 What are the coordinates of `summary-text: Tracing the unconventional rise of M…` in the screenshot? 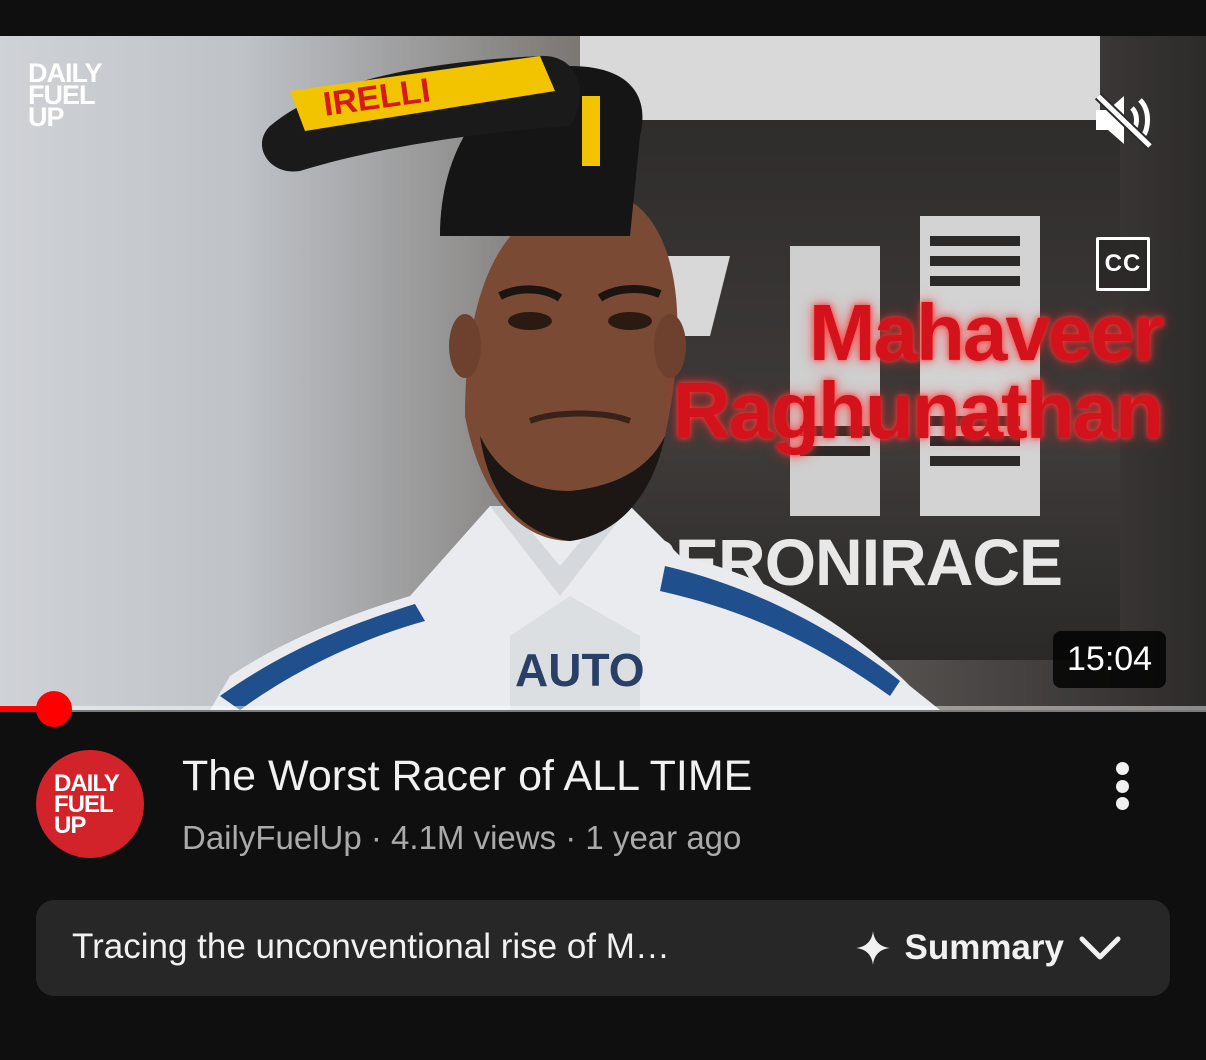 It's located at (371, 946).